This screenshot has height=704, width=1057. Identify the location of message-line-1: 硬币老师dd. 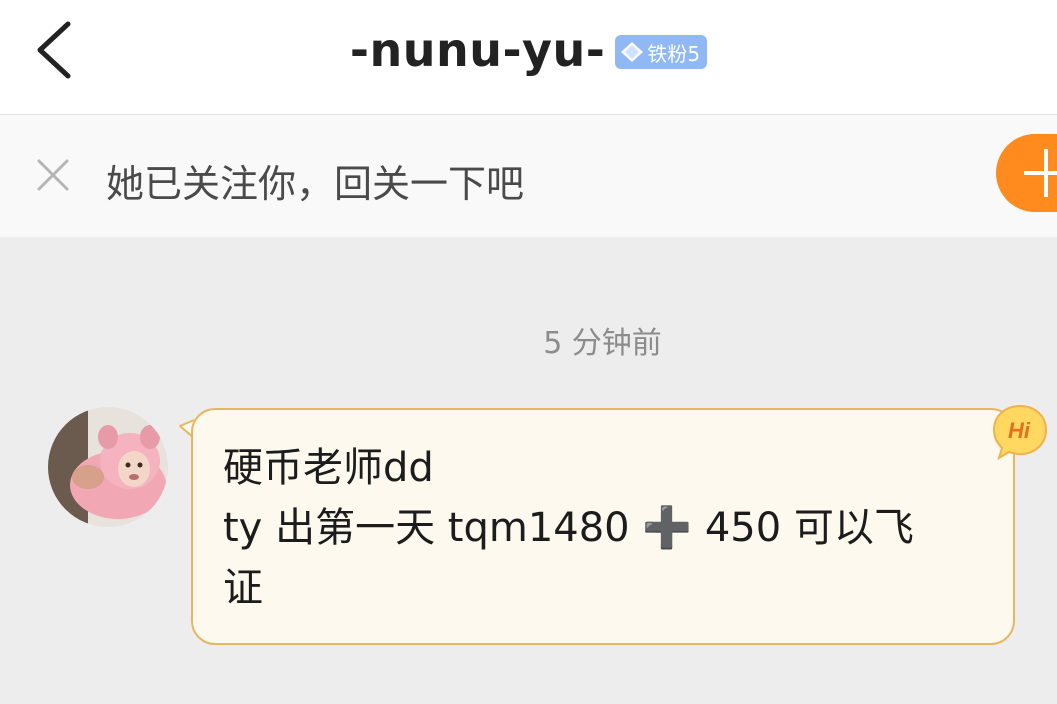
(328, 468).